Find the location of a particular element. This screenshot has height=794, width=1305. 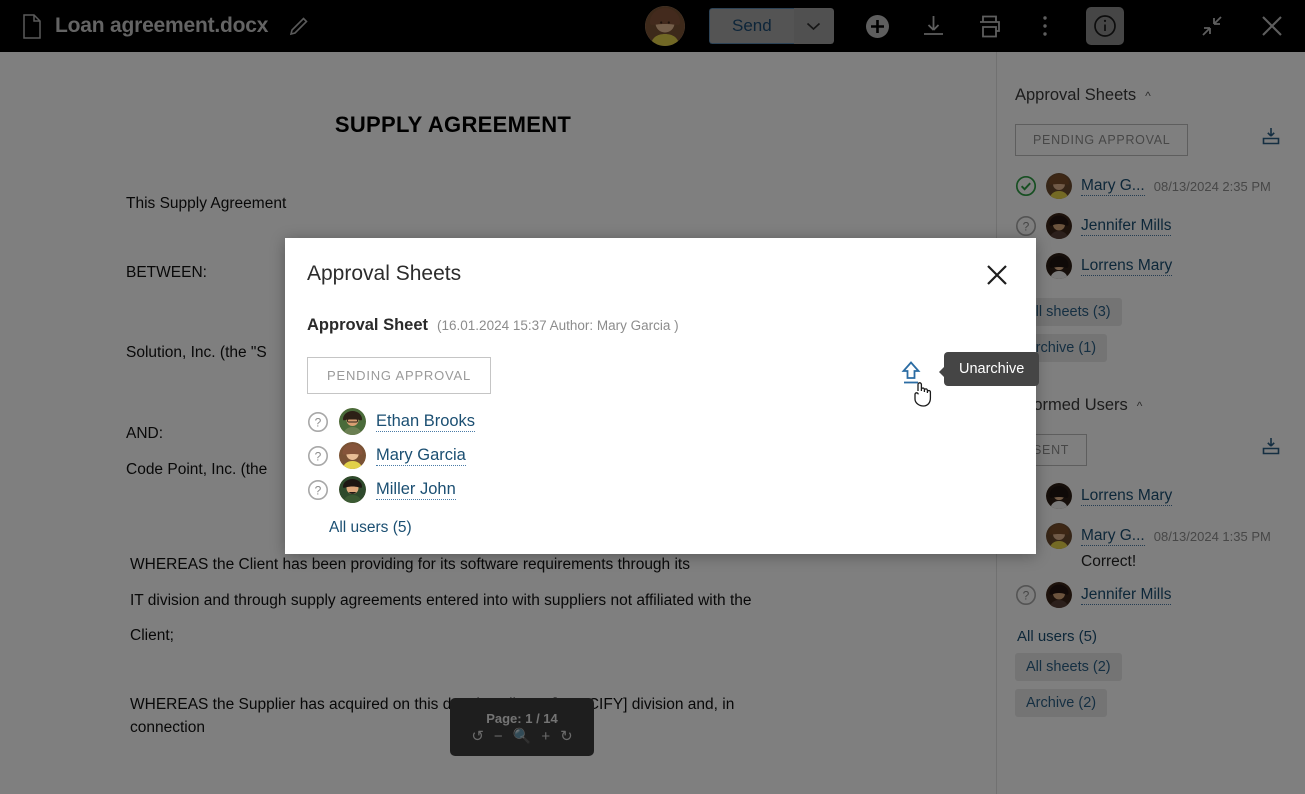

pointer-hand-cursor is located at coordinates (924, 396).